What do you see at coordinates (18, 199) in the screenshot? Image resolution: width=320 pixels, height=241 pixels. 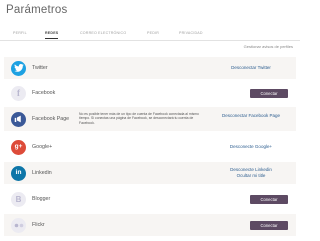 I see `blogger-icon: B` at bounding box center [18, 199].